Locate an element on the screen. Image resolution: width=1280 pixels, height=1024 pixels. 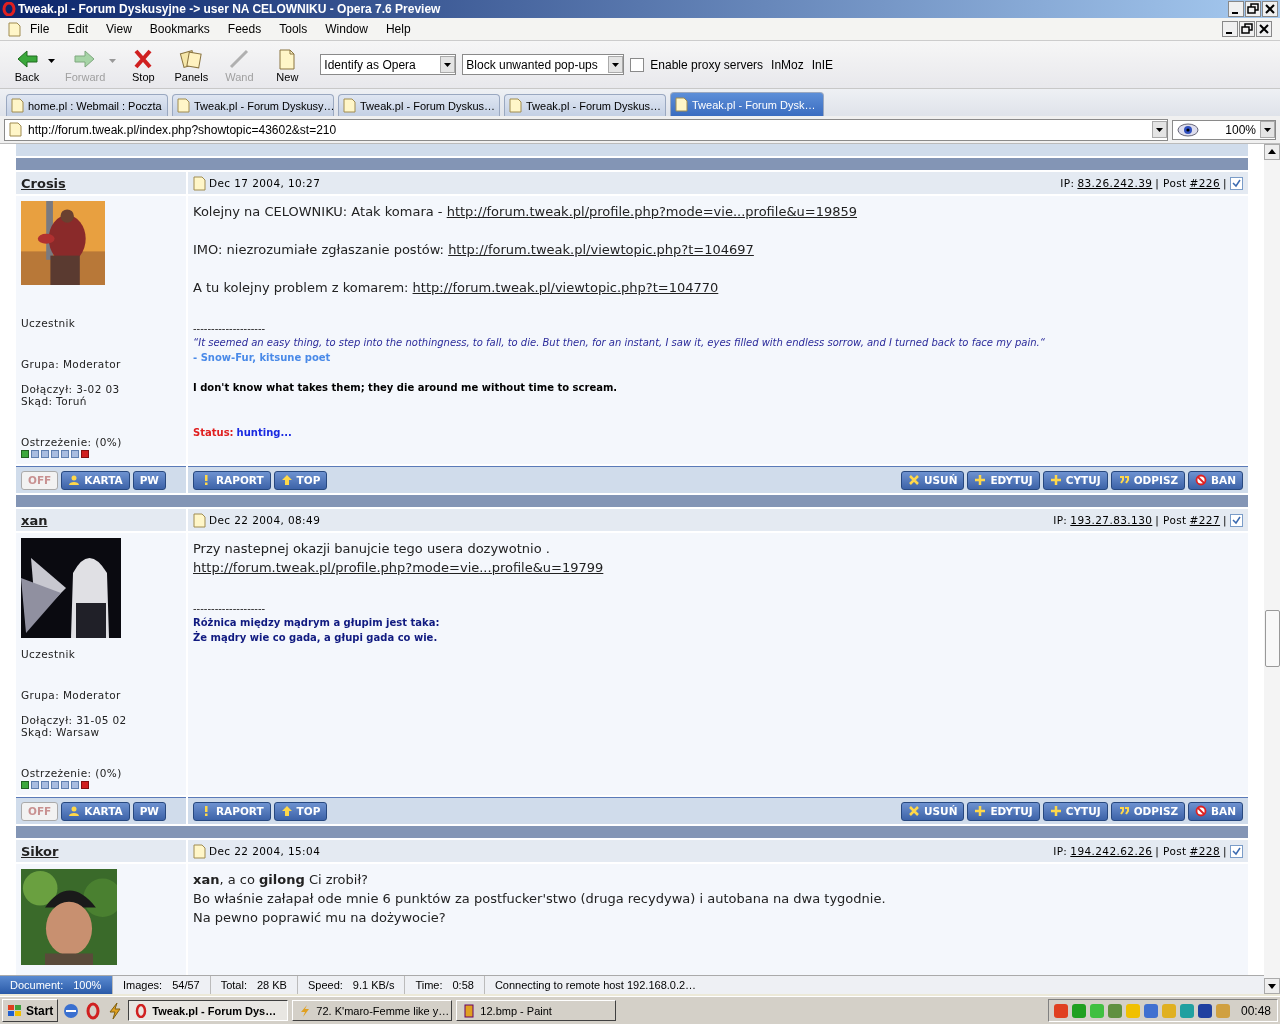
toolbar-link: InMoz is located at coordinates (787, 64).